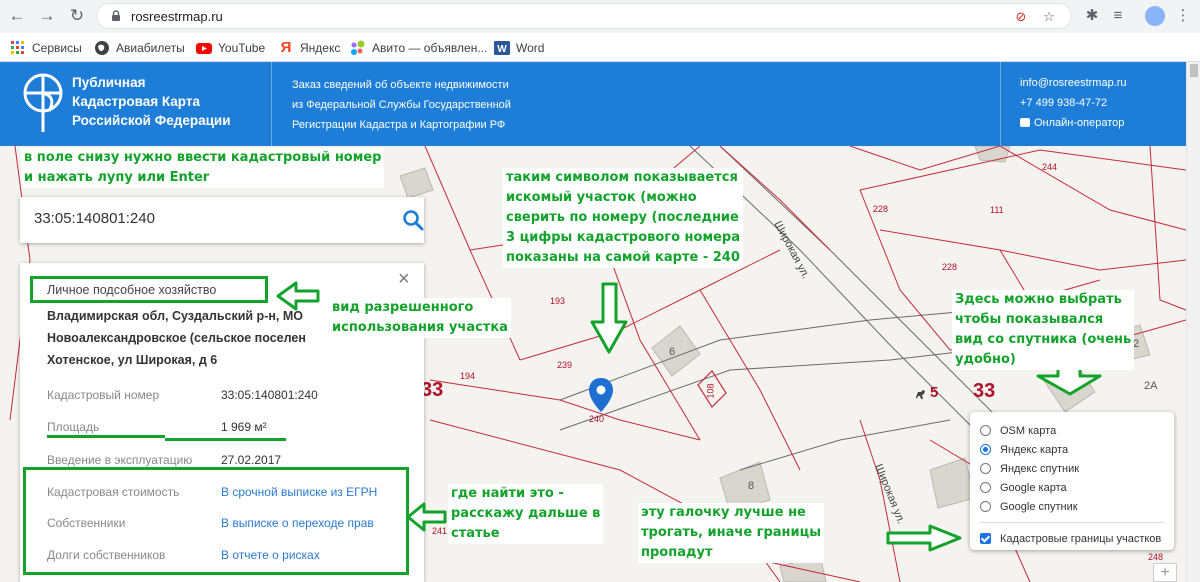  Describe the element at coordinates (286, 47) in the screenshot. I see `yandex-icon: Я` at that location.